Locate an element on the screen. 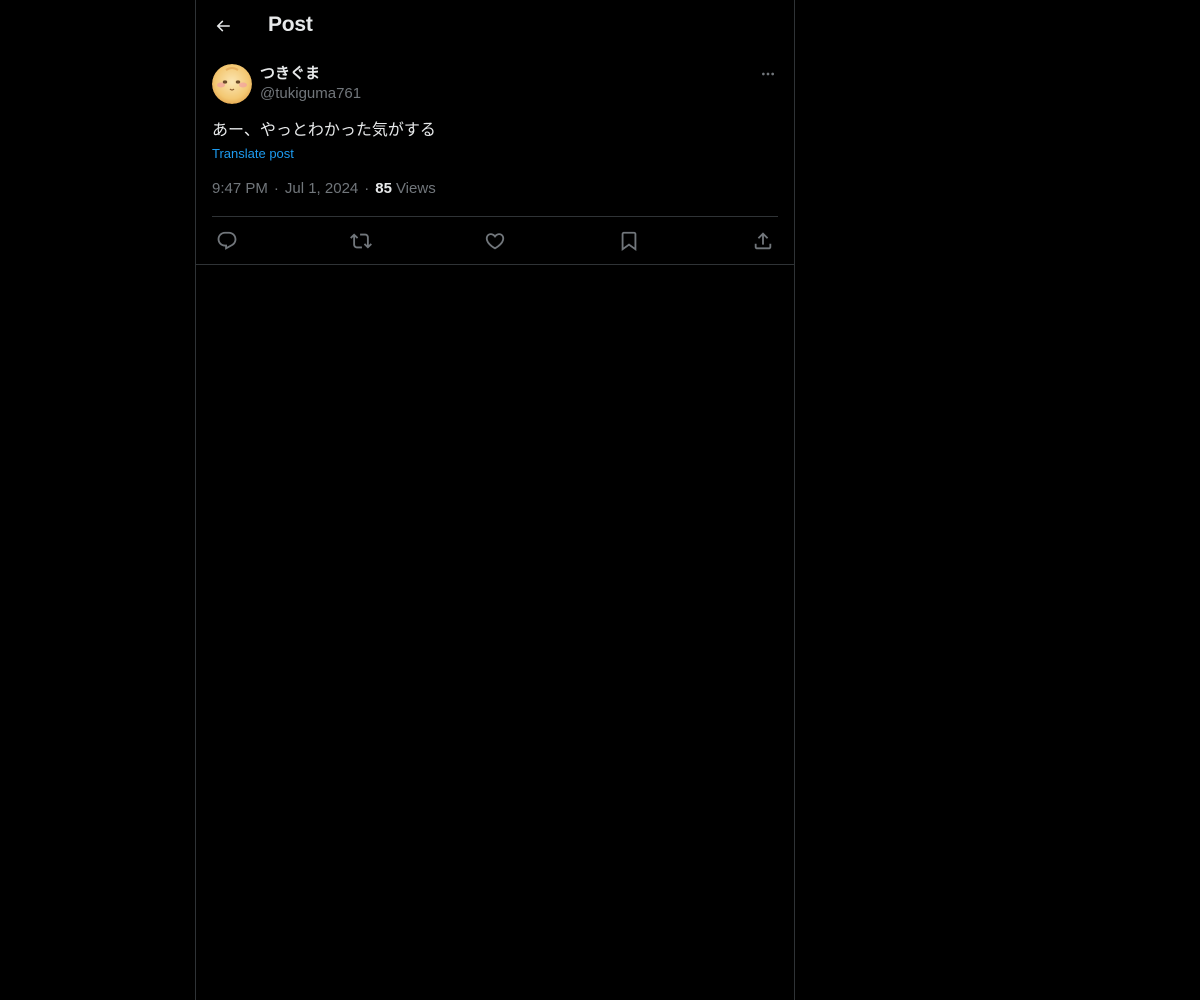 The width and height of the screenshot is (1200, 1000). author-display-name: つきぐま is located at coordinates (310, 74).